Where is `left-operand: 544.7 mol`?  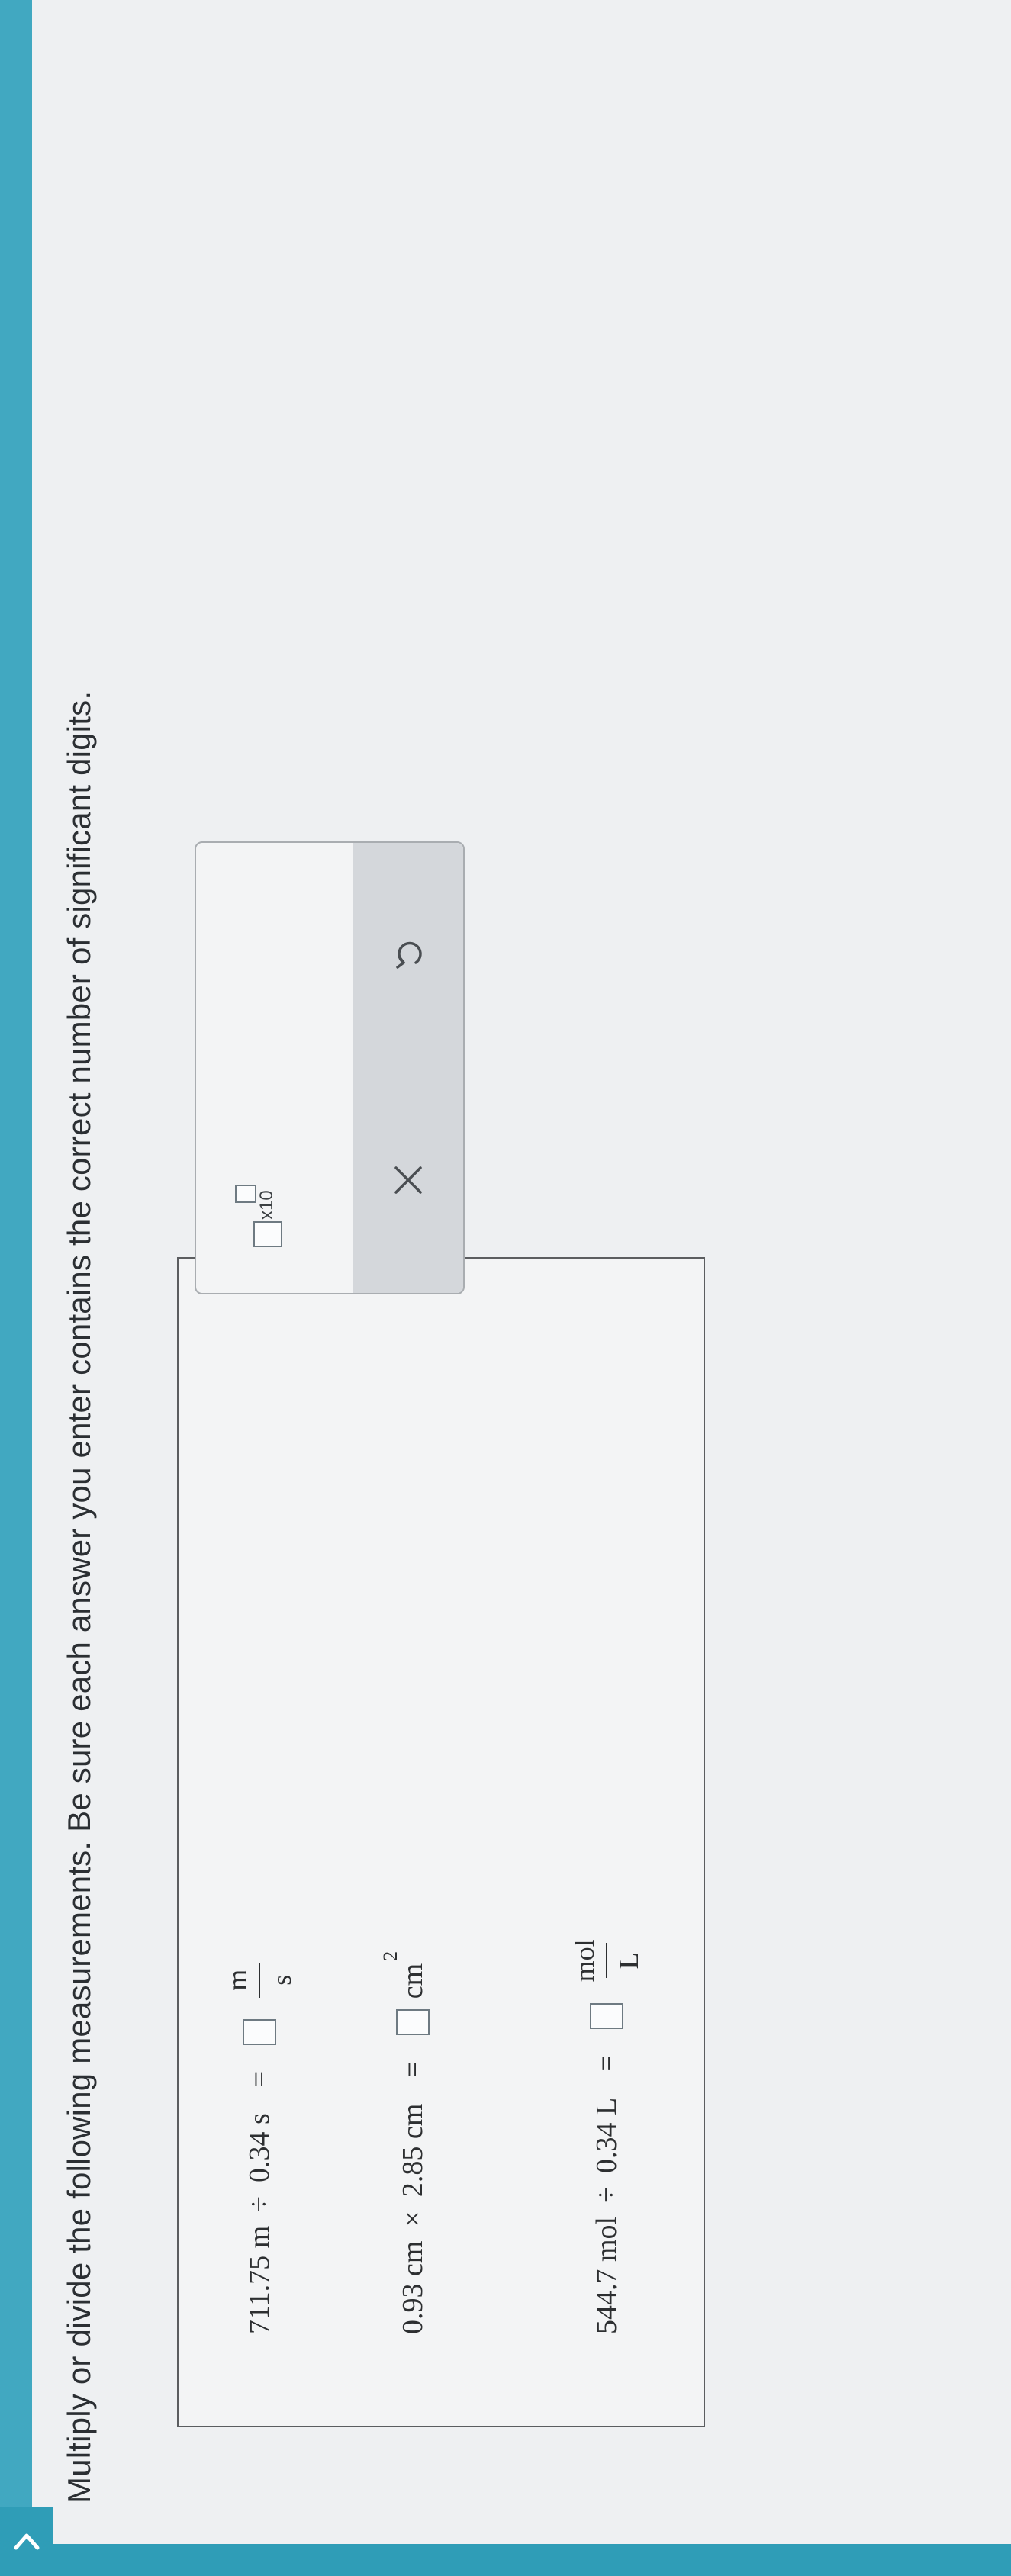
left-operand: 544.7 mol is located at coordinates (607, 2275).